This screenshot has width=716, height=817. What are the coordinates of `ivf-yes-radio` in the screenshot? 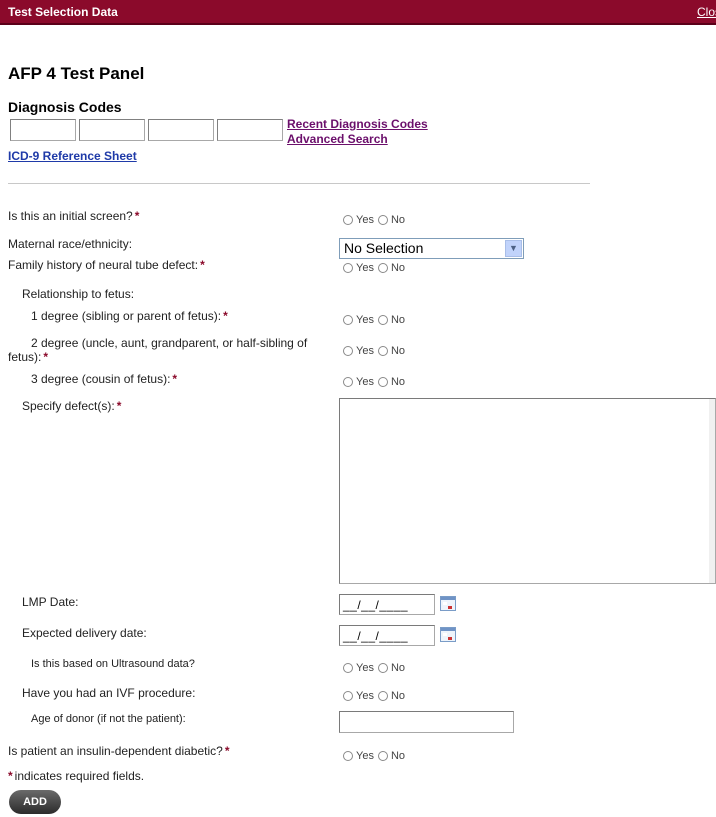 It's located at (348, 696).